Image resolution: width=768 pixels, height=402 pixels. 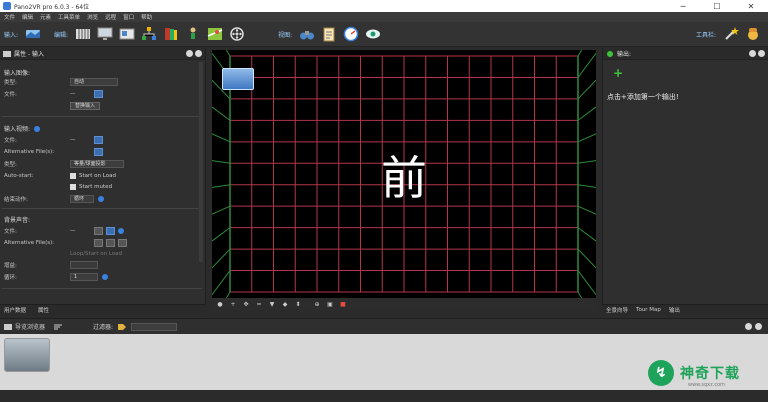 What do you see at coordinates (84, 264) in the screenshot?
I see `gain-input` at bounding box center [84, 264].